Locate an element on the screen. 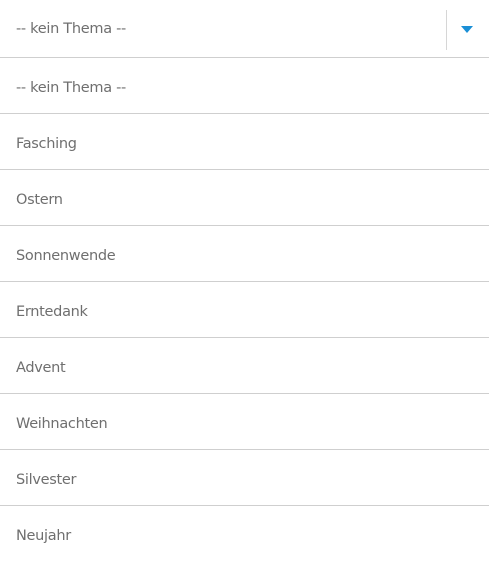 The image size is (489, 562). option-sonnenwende: Sonnenwende is located at coordinates (244, 254).